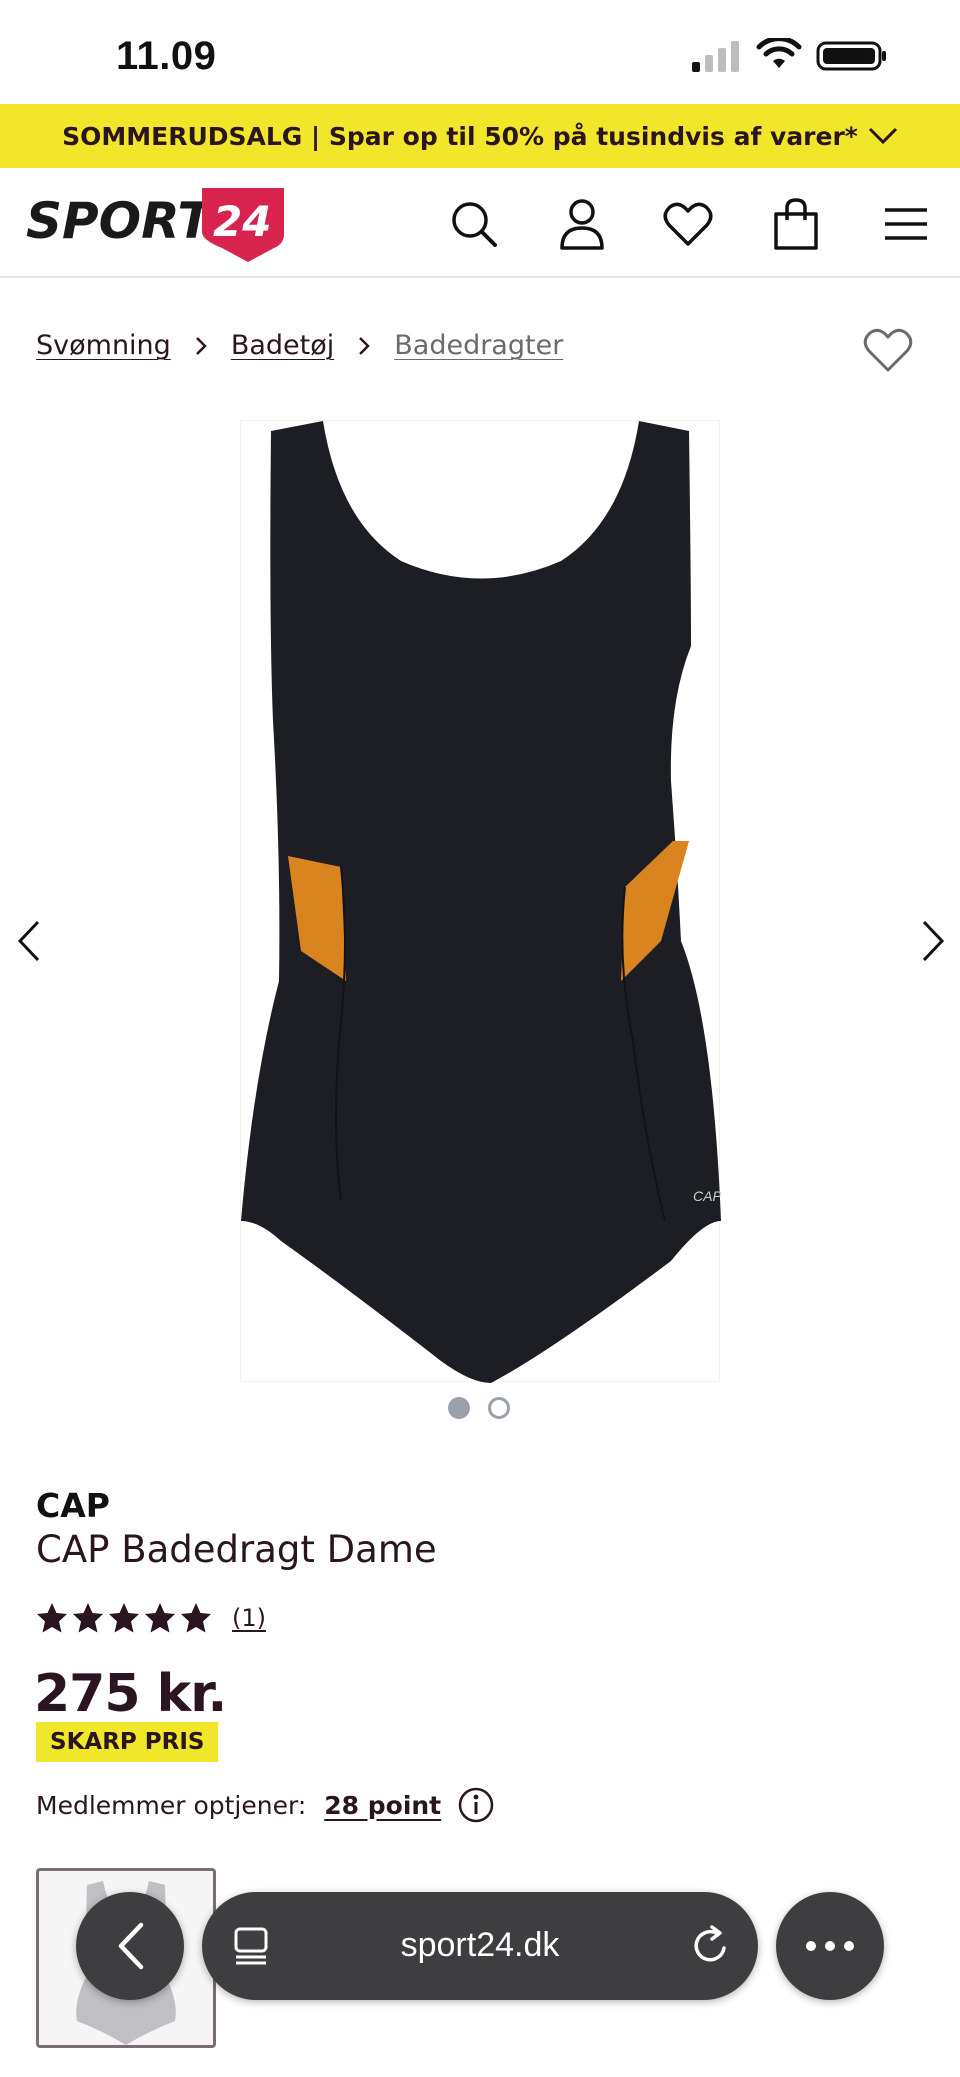  I want to click on breadcrumb-item-badedragter: Badedragter, so click(478, 345).